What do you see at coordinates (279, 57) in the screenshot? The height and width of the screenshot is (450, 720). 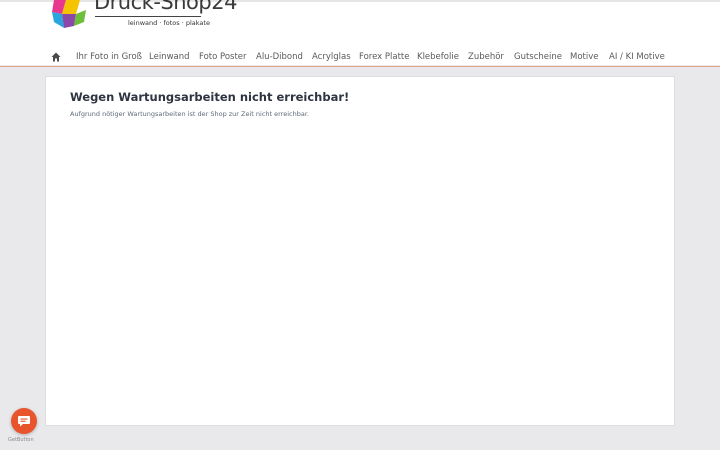 I see `nav-item-alu-dibond: Alu-Dibond` at bounding box center [279, 57].